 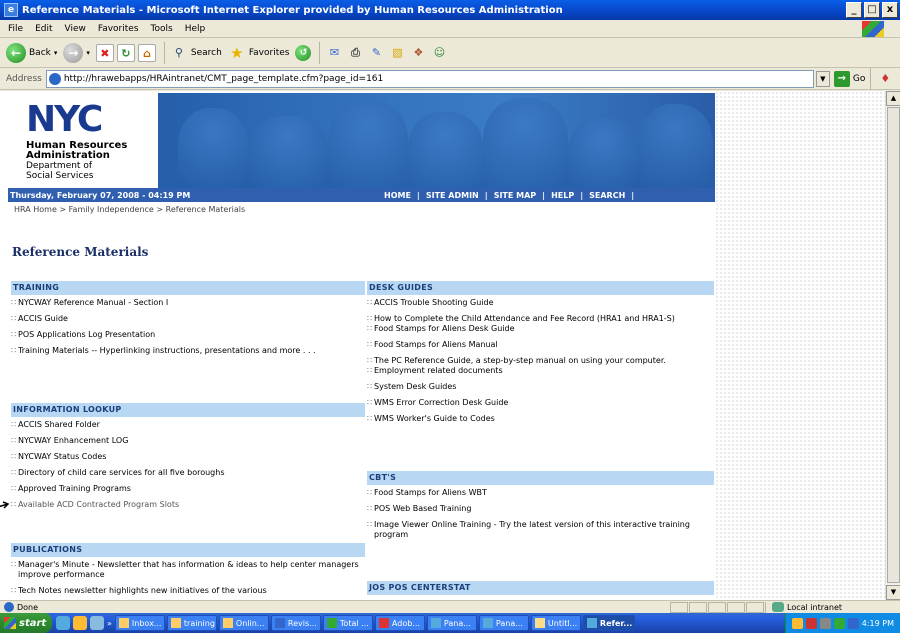 I want to click on list-item: ∷ Available ACD Contracted Program Slots, so click(x=188, y=505).